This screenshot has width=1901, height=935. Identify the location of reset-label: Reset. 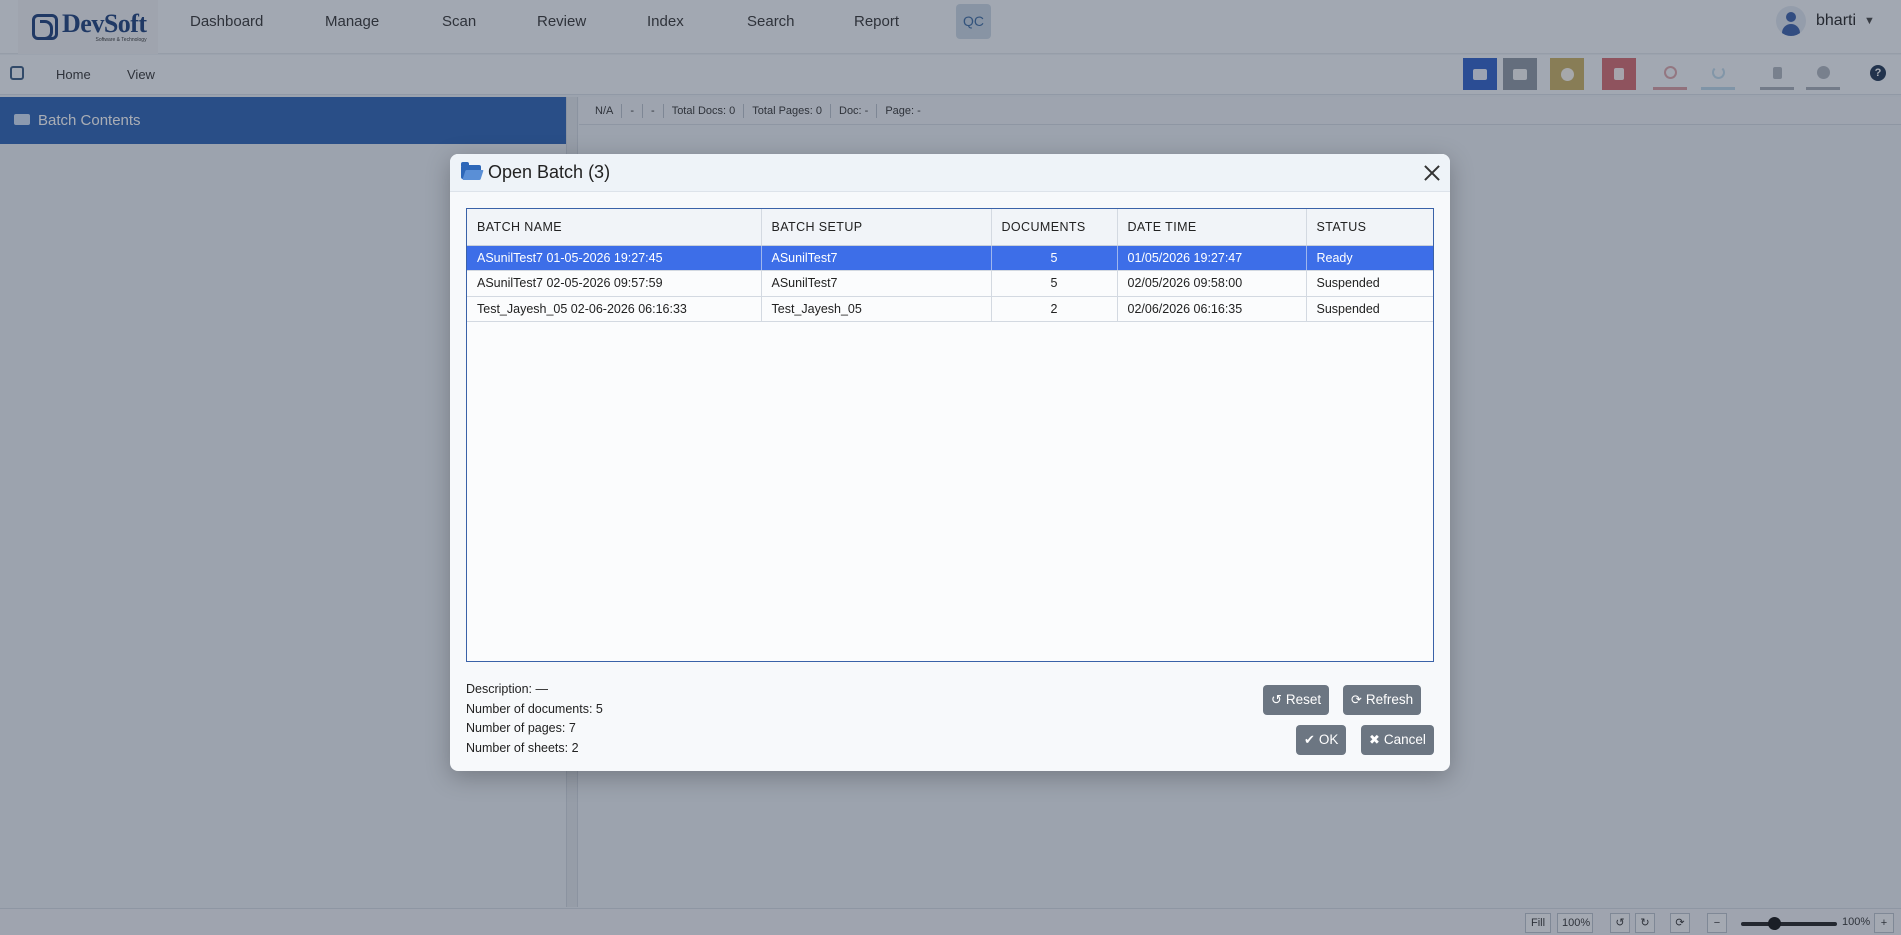
(1303, 699).